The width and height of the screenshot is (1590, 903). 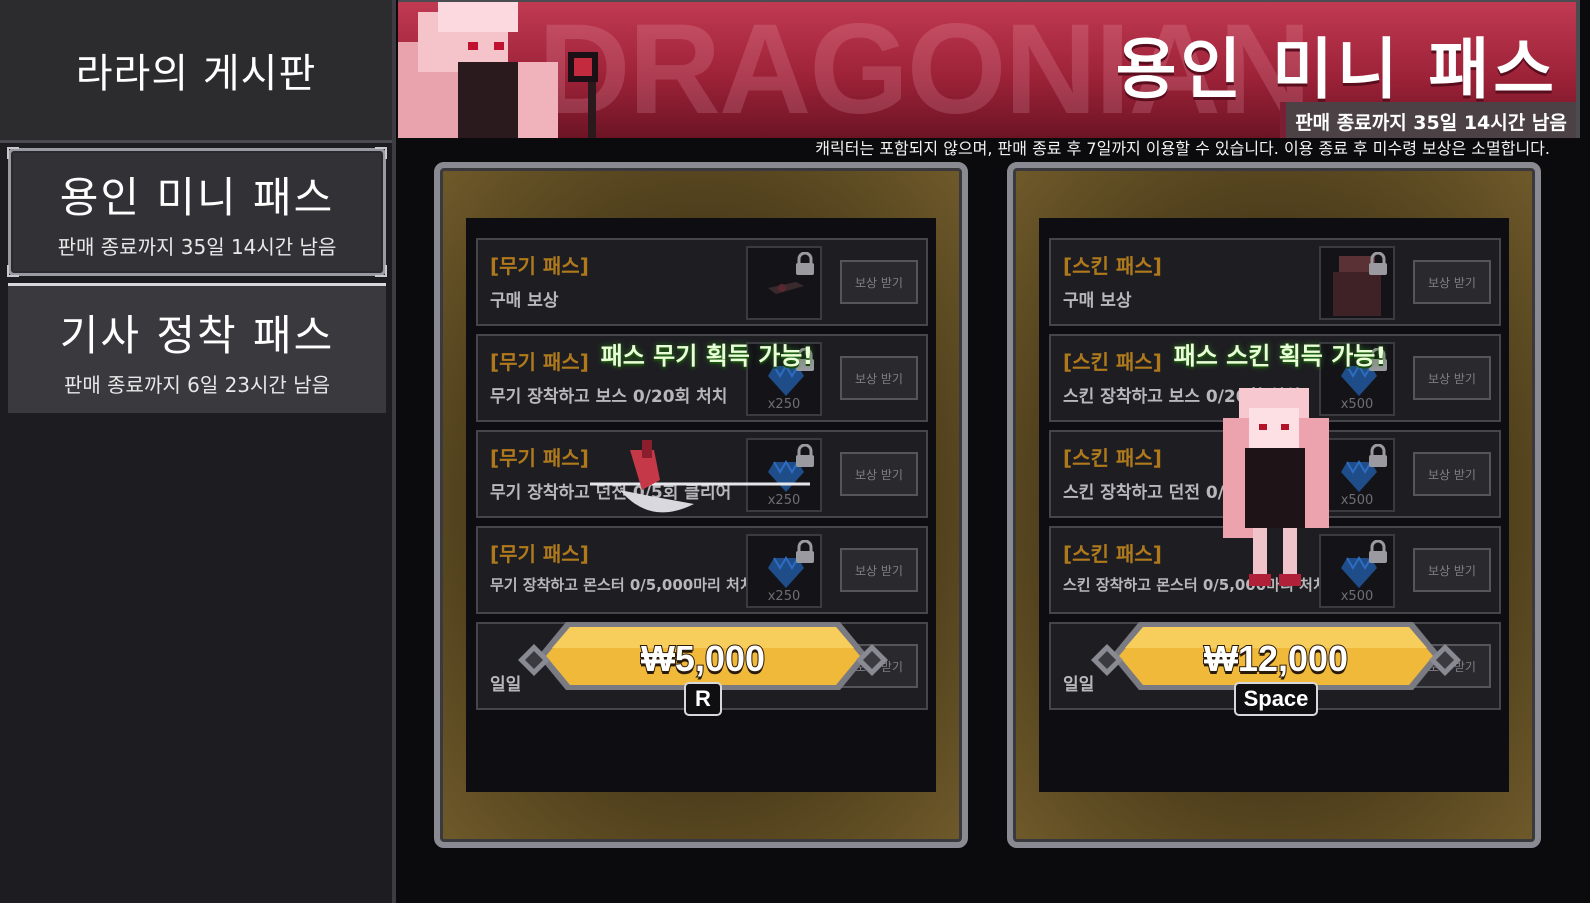 I want to click on sidebar-item-dragonian-pass: 용인 미니 패스 판매 종료까지 35일 14시간 남음, so click(x=197, y=212).